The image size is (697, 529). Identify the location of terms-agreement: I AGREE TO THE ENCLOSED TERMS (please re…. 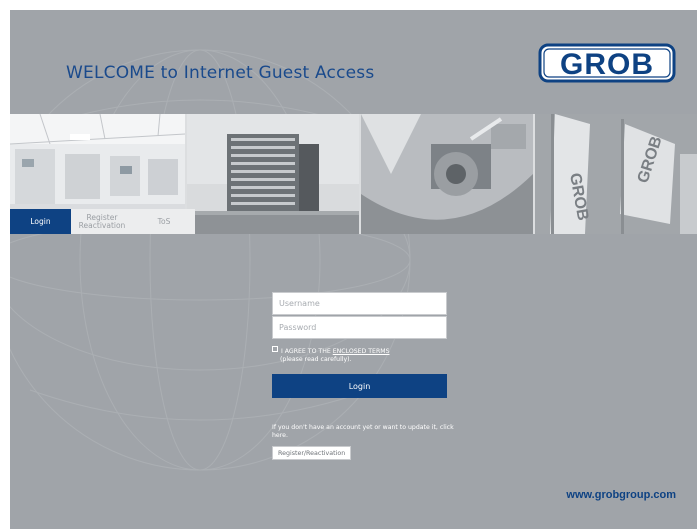
(359, 354).